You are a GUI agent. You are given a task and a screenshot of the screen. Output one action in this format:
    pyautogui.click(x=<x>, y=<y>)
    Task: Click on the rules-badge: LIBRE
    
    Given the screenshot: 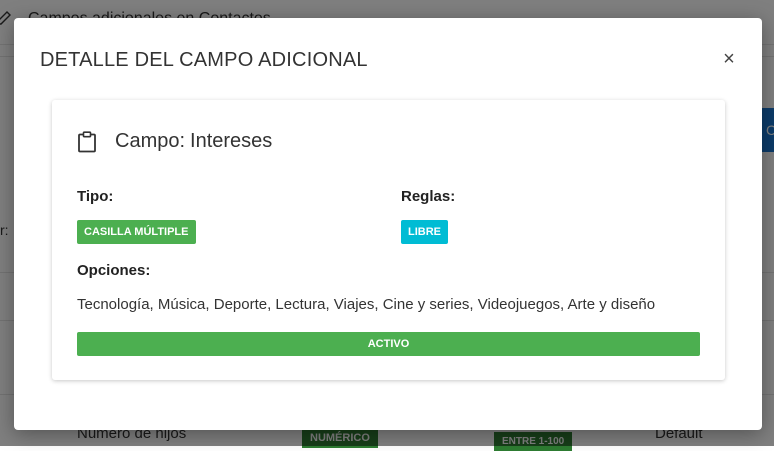 What is the action you would take?
    pyautogui.click(x=424, y=232)
    